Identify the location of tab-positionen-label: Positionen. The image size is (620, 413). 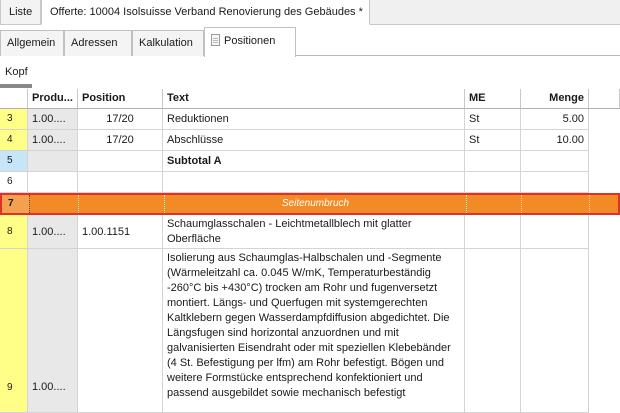
(250, 41).